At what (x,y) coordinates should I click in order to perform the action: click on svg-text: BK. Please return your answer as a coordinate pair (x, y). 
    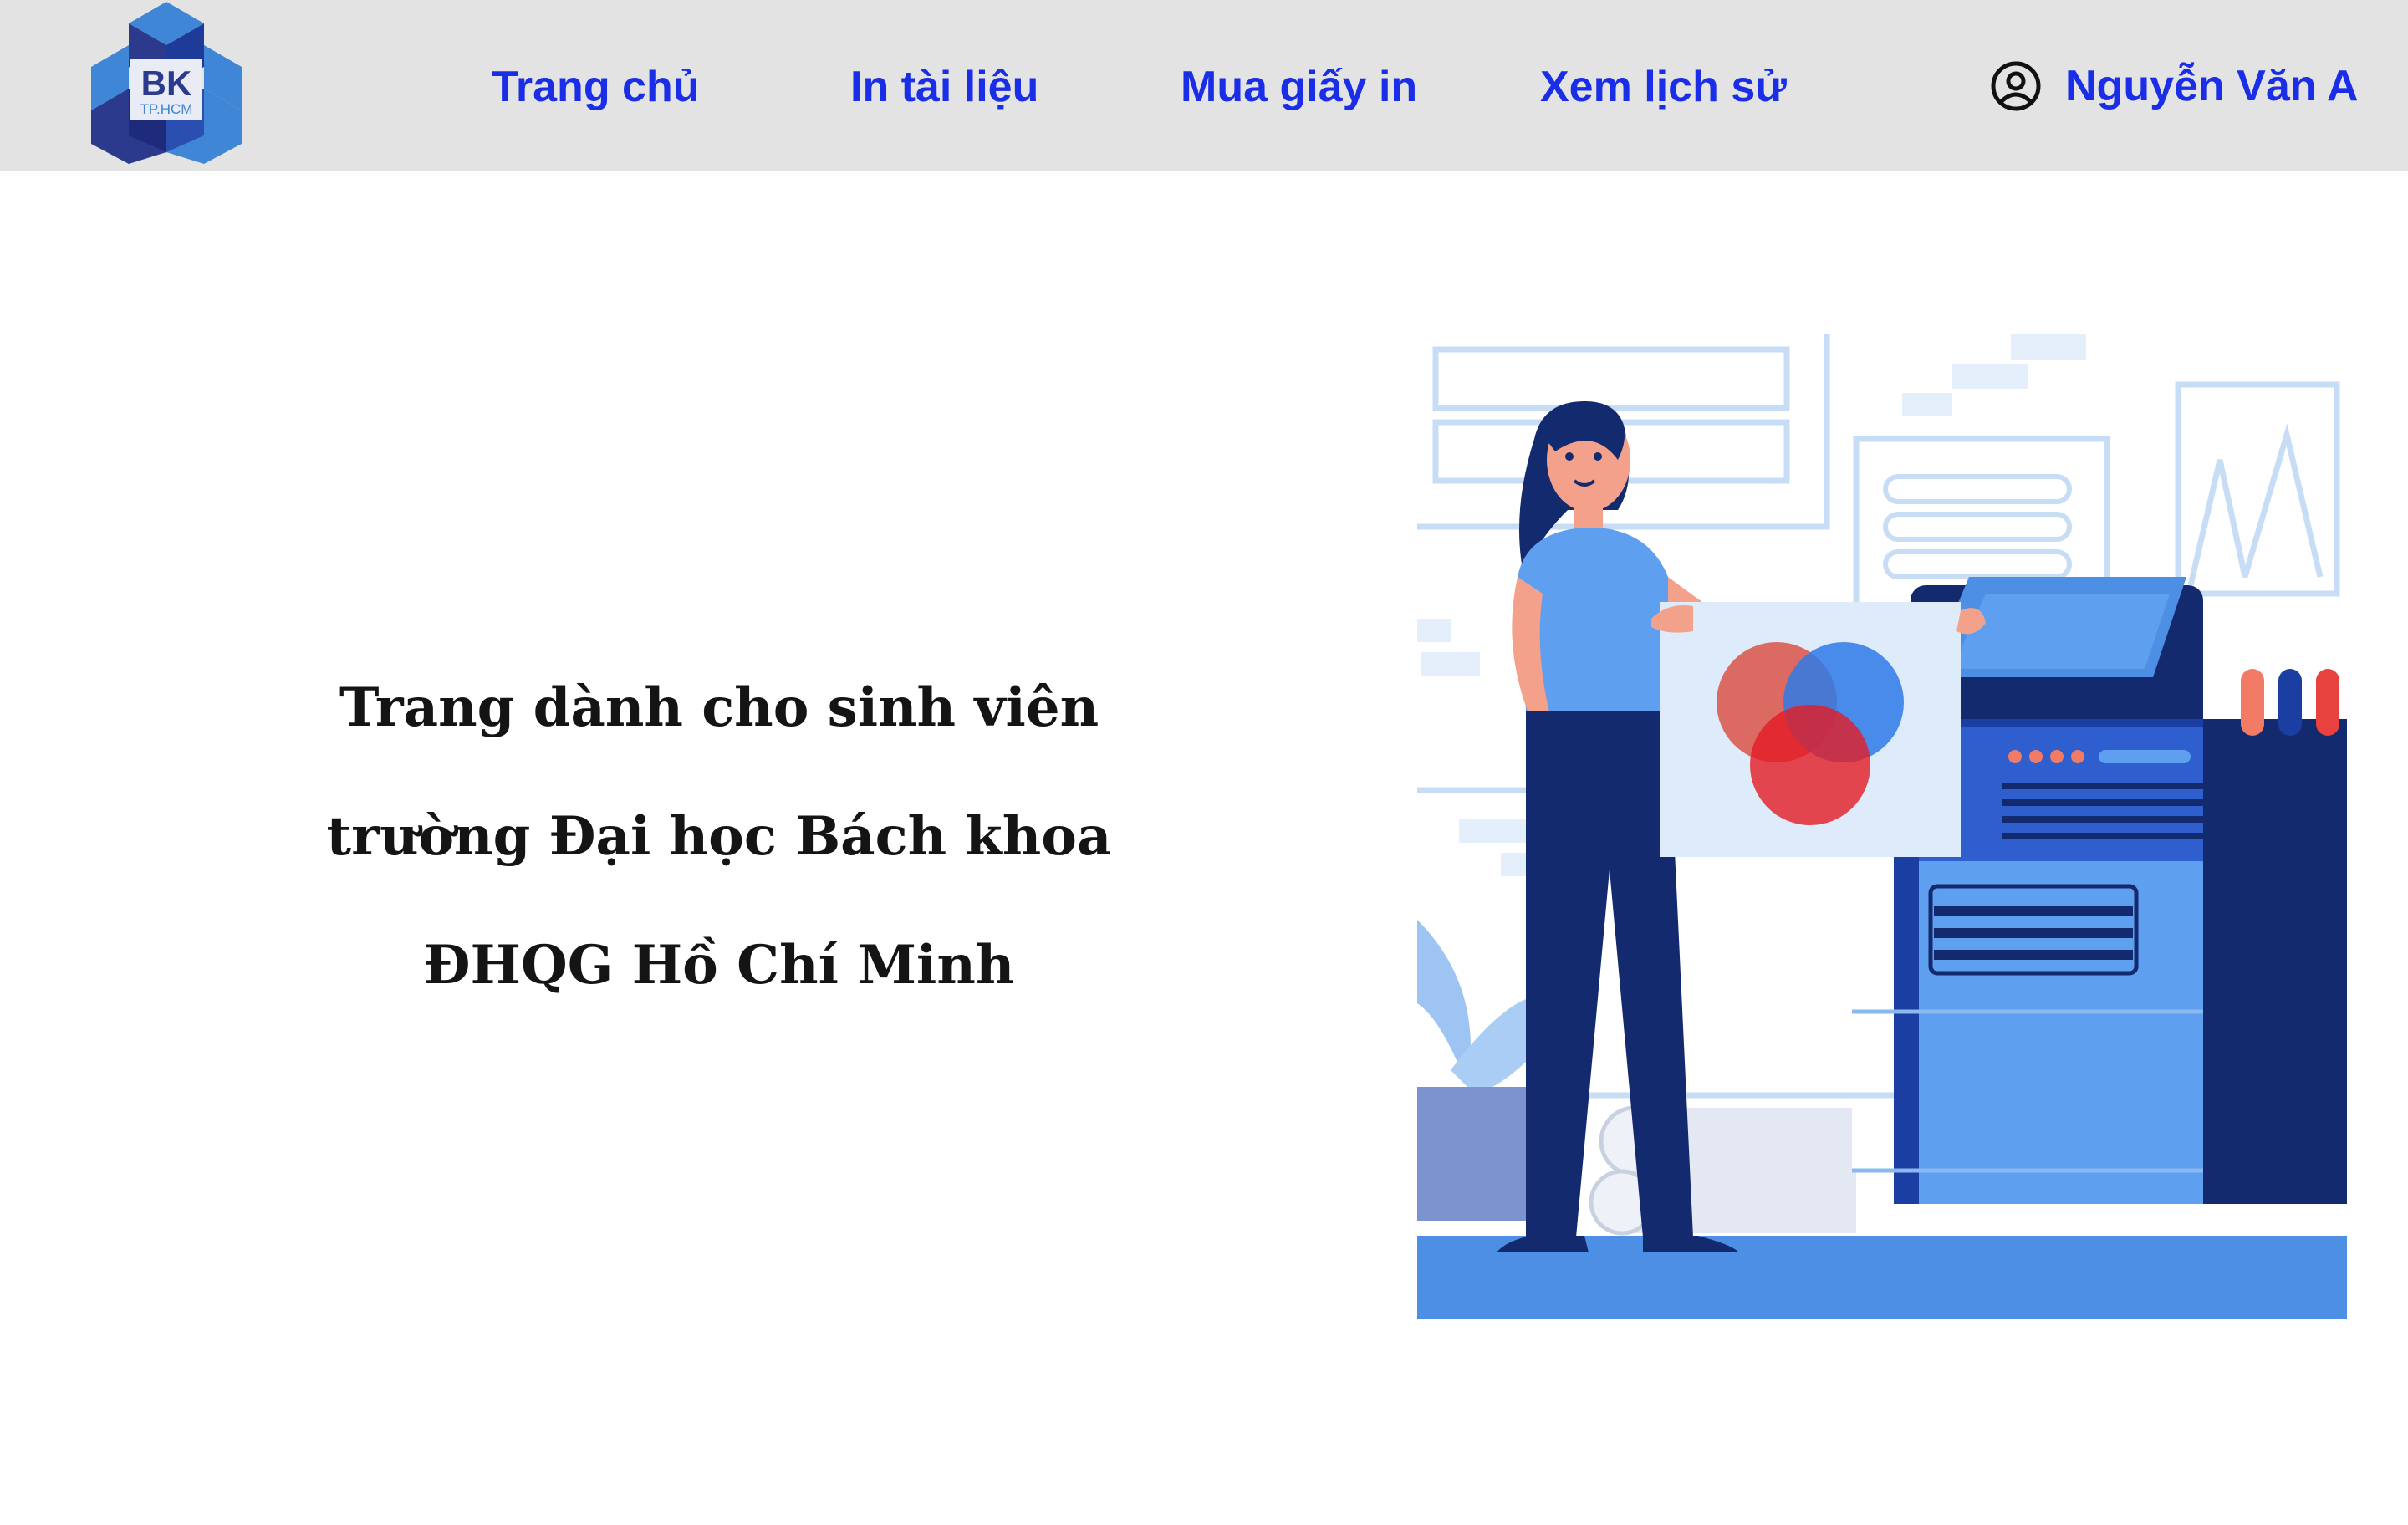
    Looking at the image, I should click on (166, 83).